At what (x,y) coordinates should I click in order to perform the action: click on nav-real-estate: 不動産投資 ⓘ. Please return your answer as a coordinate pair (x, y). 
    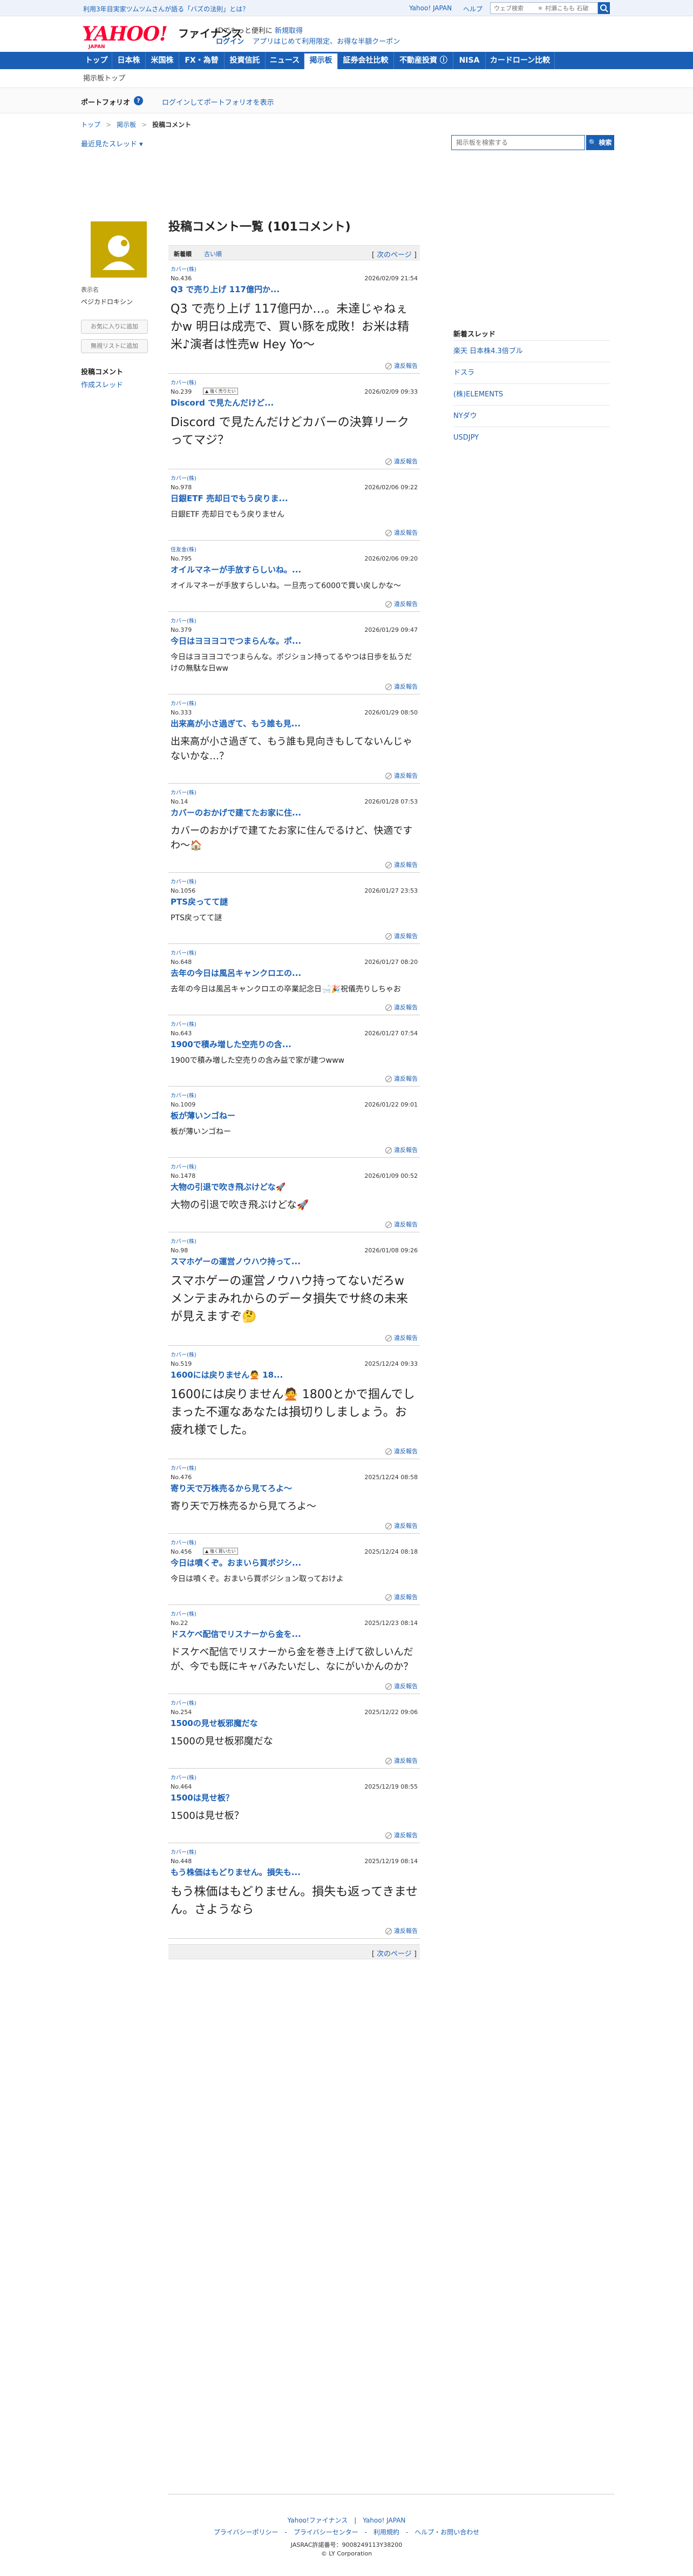
    Looking at the image, I should click on (424, 60).